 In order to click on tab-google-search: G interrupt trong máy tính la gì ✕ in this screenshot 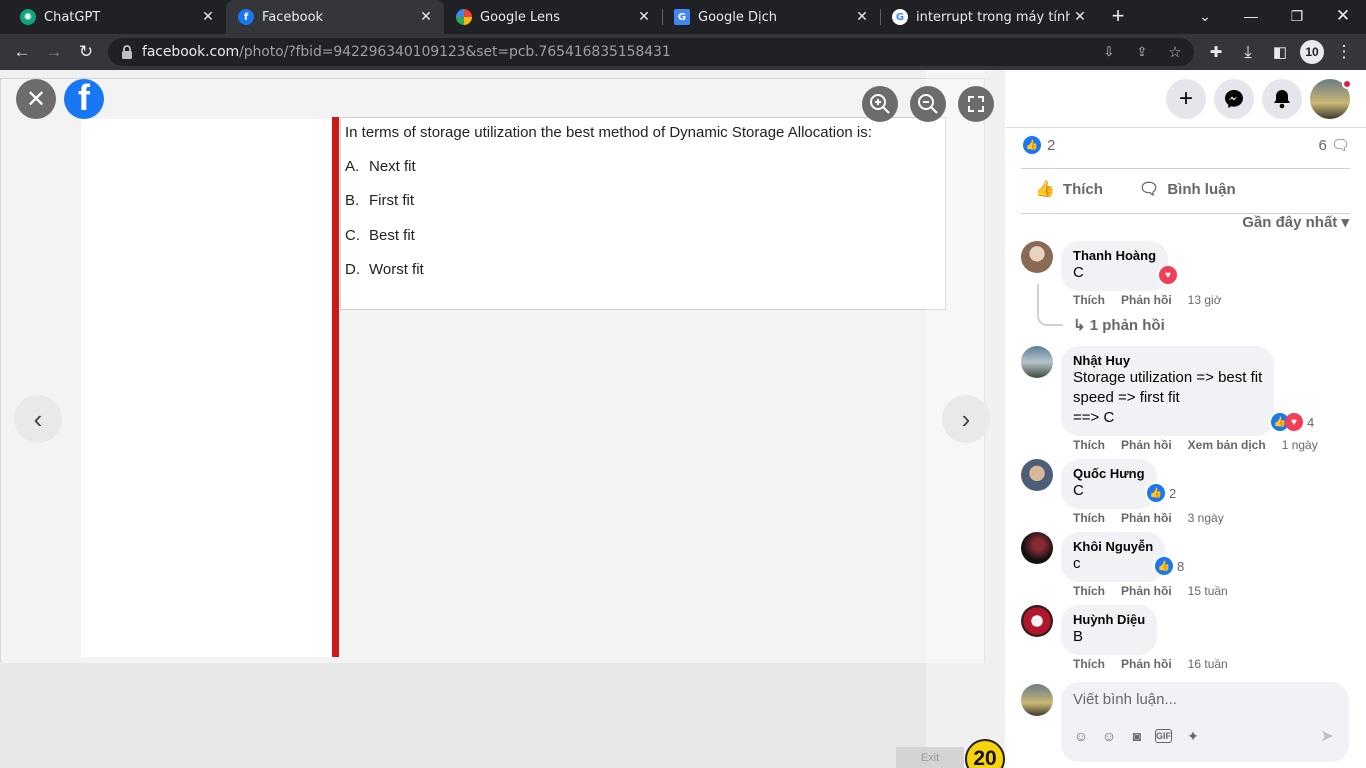, I will do `click(989, 17)`.